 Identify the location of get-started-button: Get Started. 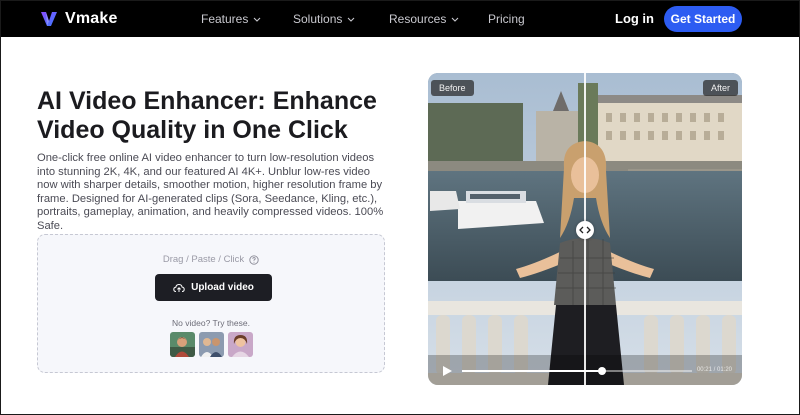
(703, 19).